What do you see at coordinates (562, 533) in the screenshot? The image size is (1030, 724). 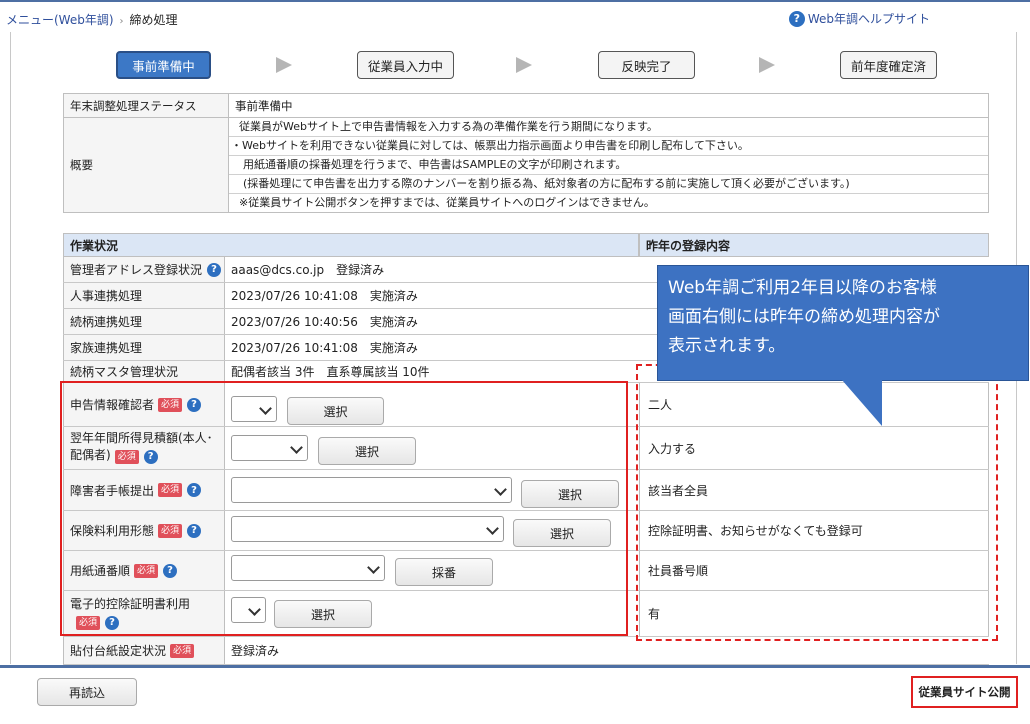 I see `insurance-usage-select-button: 選択` at bounding box center [562, 533].